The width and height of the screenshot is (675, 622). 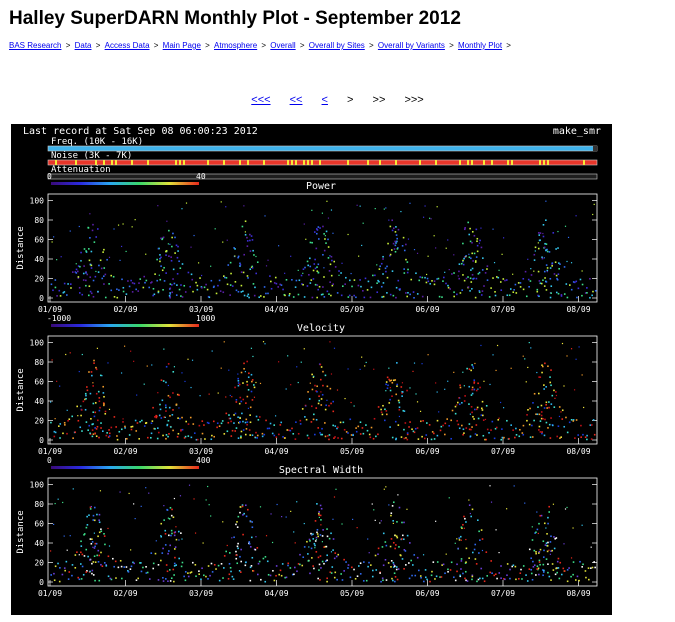 I want to click on y-tick-label: 60, so click(x=39, y=240).